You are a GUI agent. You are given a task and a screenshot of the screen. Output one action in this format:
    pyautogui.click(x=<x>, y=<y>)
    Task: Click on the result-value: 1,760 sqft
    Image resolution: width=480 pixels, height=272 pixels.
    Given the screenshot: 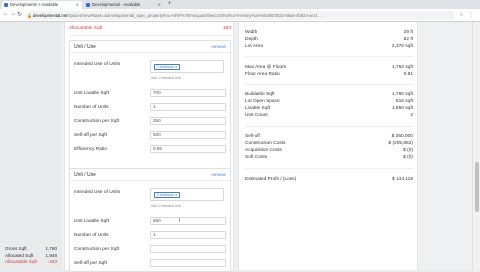 What is the action you would take?
    pyautogui.click(x=402, y=94)
    